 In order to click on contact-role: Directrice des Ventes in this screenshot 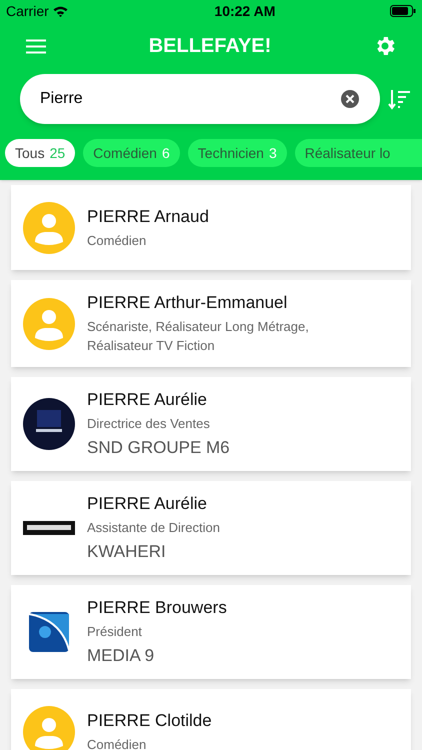, I will do `click(149, 424)`.